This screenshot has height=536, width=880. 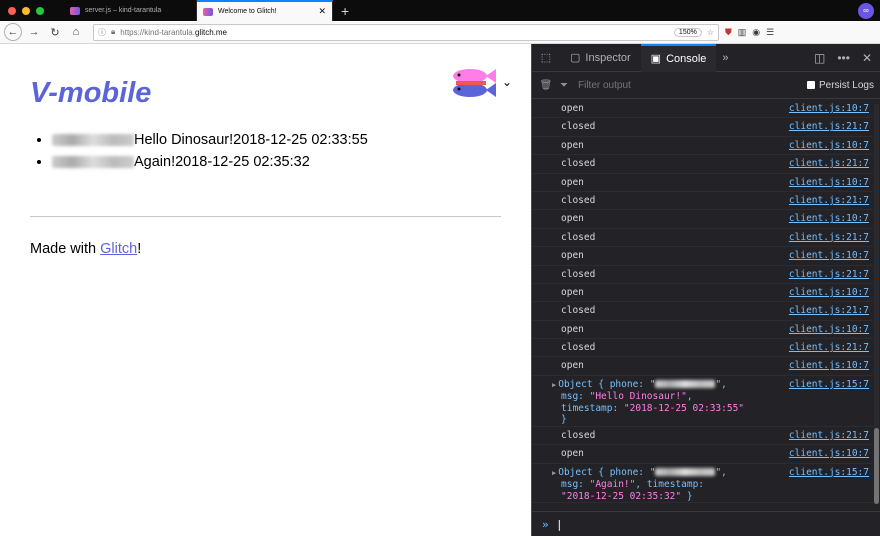 What do you see at coordinates (678, 85) in the screenshot?
I see `filter-input` at bounding box center [678, 85].